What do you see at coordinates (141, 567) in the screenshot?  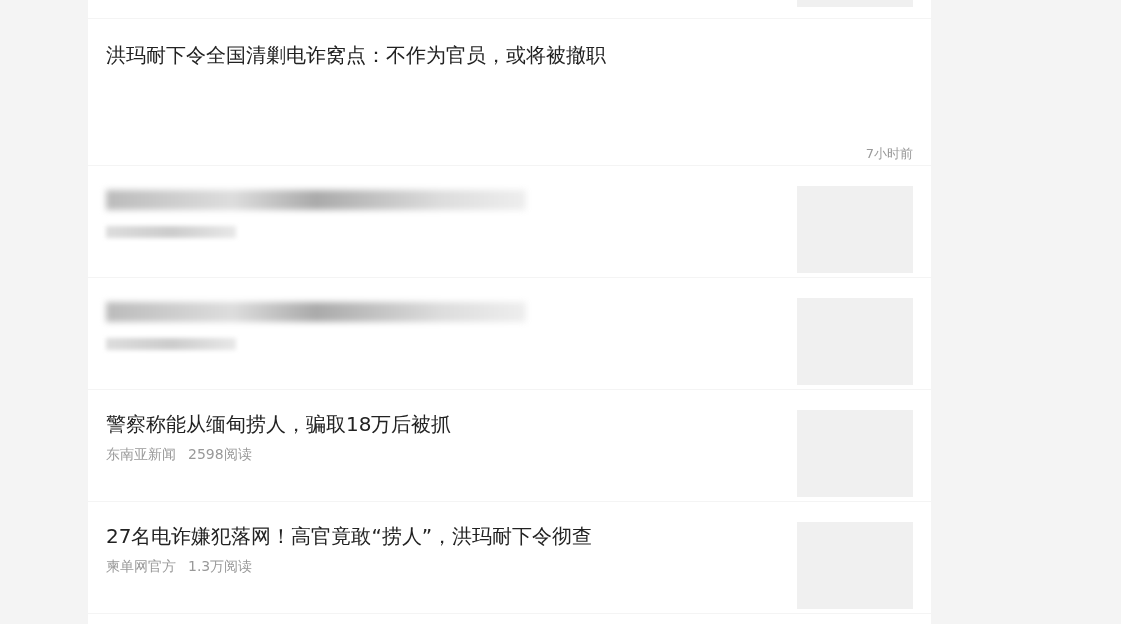 I see `news-source: 柬单网官方` at bounding box center [141, 567].